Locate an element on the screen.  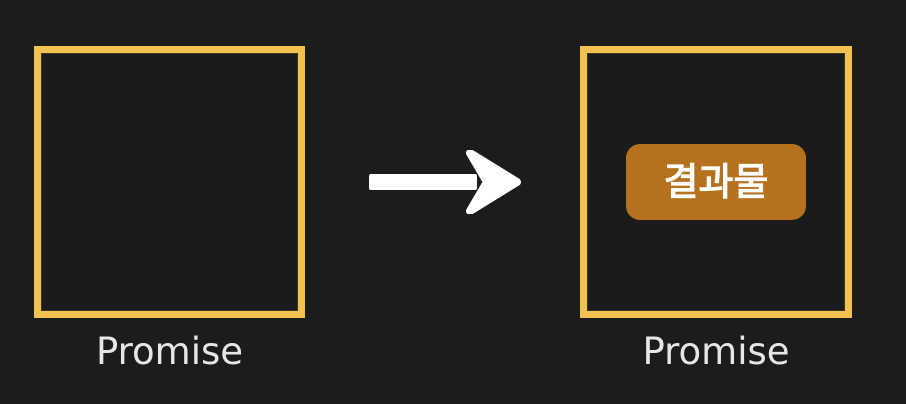
right-arrow-icon is located at coordinates (445, 182).